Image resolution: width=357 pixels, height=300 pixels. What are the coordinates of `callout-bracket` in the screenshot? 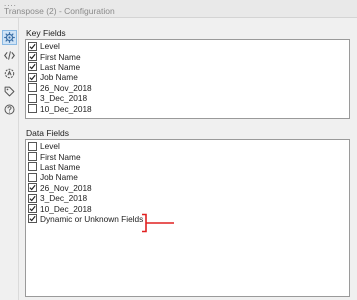 It's located at (158, 223).